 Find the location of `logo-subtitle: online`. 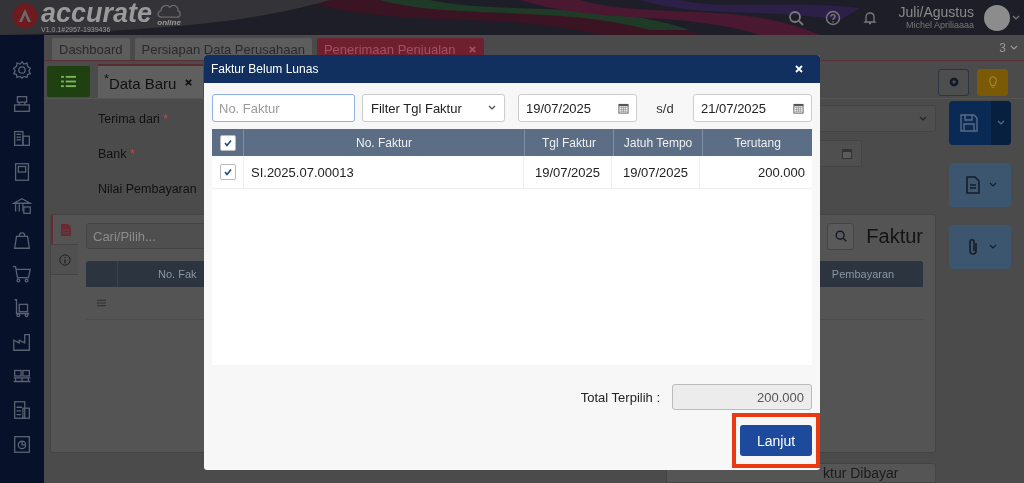

logo-subtitle: online is located at coordinates (169, 22).